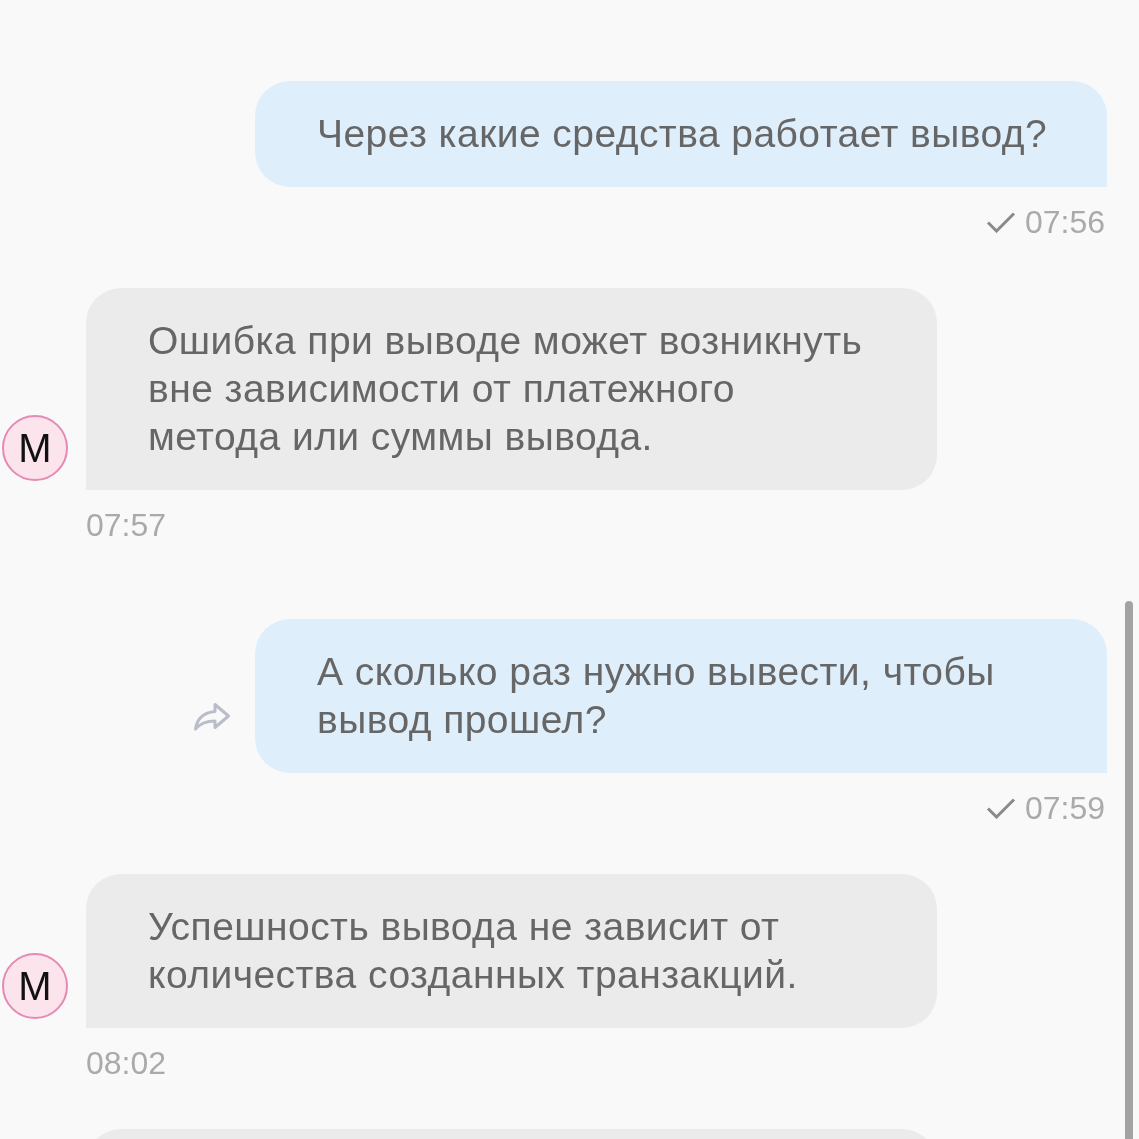  What do you see at coordinates (656, 696) in the screenshot?
I see `message-text: А сколько раз нужно вывести, чтобы вывод прошел?` at bounding box center [656, 696].